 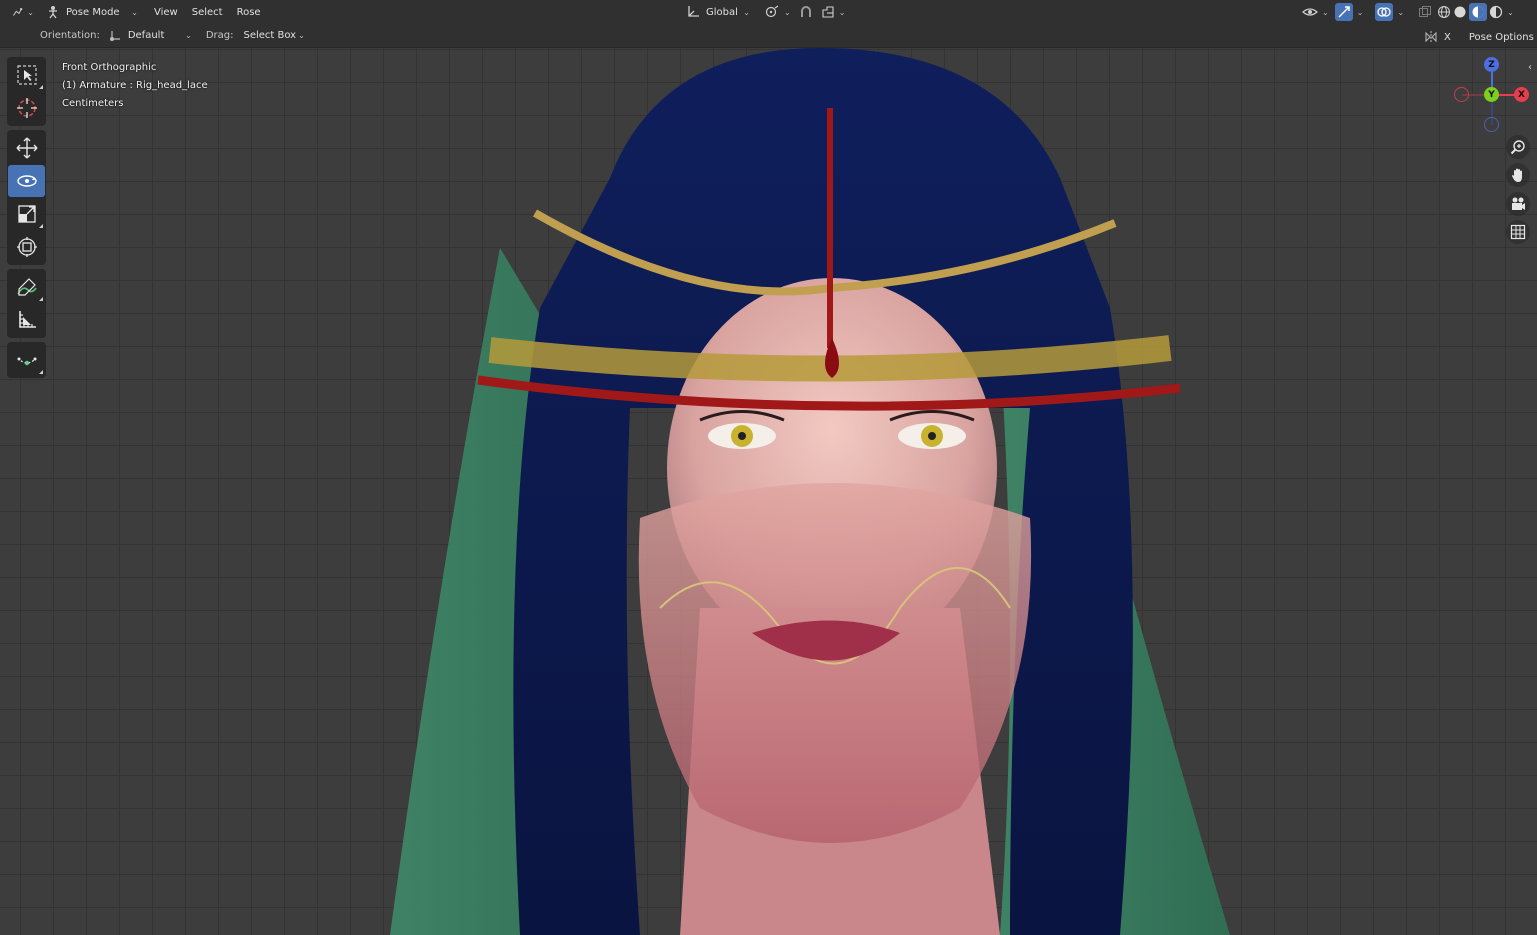 I want to click on material-sphere-icon, so click(x=1478, y=12).